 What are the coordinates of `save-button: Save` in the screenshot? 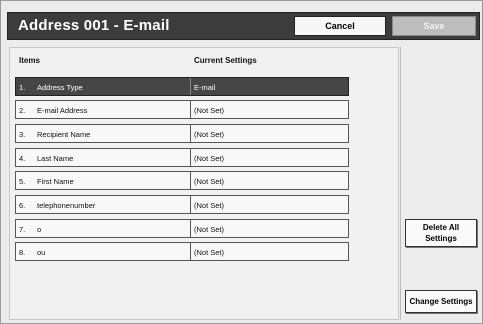 It's located at (434, 26).